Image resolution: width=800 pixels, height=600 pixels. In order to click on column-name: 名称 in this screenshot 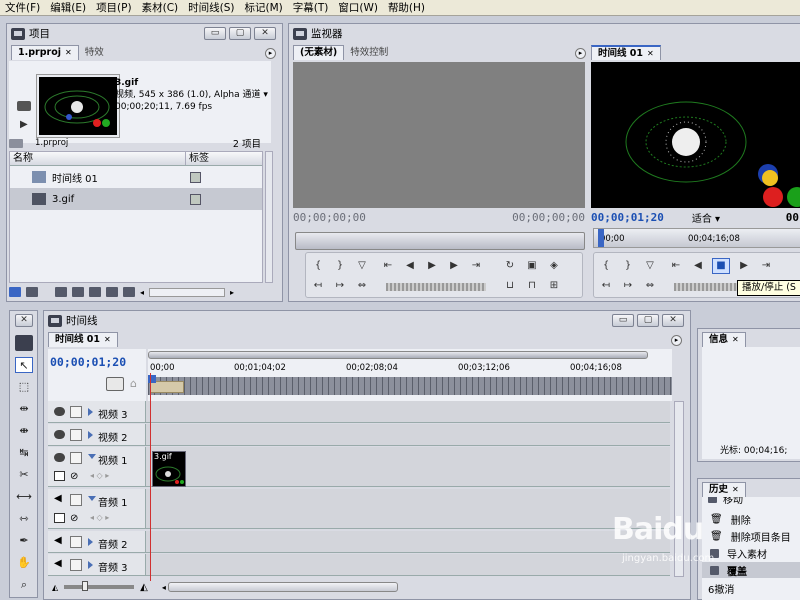, I will do `click(98, 158)`.